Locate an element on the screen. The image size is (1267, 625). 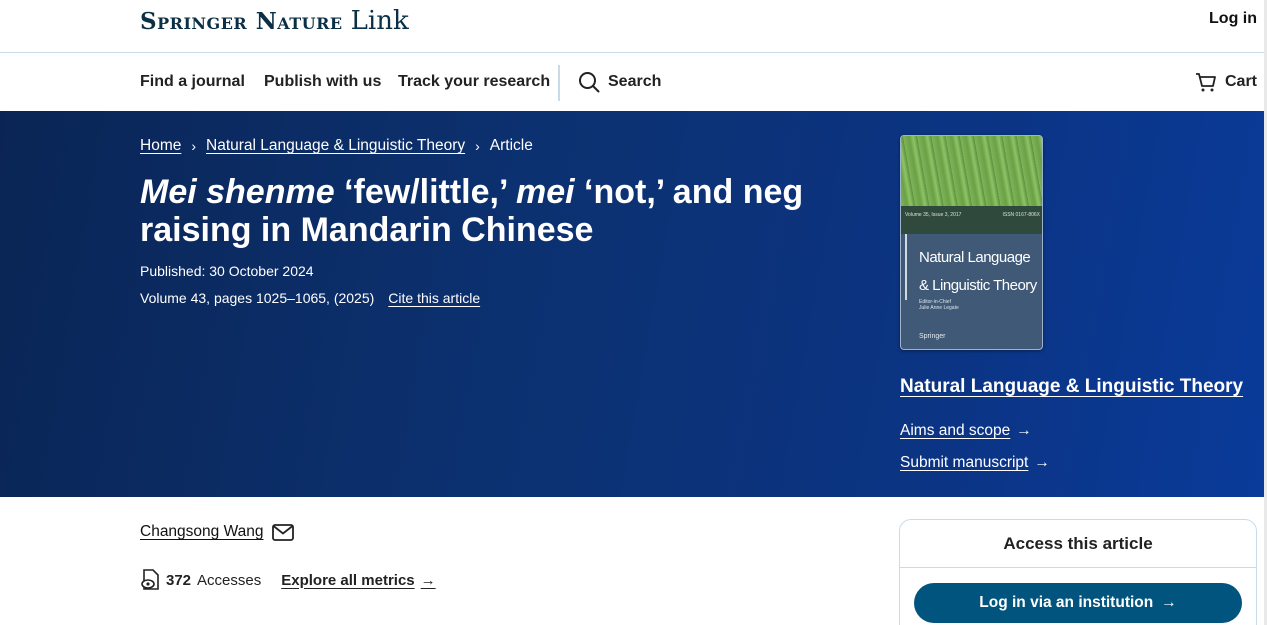
submit-label: Submit manuscript is located at coordinates (964, 462).